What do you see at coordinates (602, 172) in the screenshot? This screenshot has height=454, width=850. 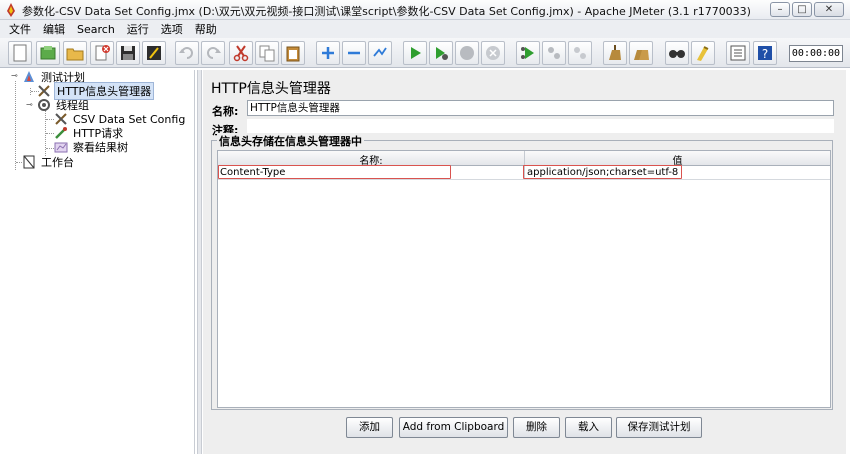 I see `annotation-highlight-value` at bounding box center [602, 172].